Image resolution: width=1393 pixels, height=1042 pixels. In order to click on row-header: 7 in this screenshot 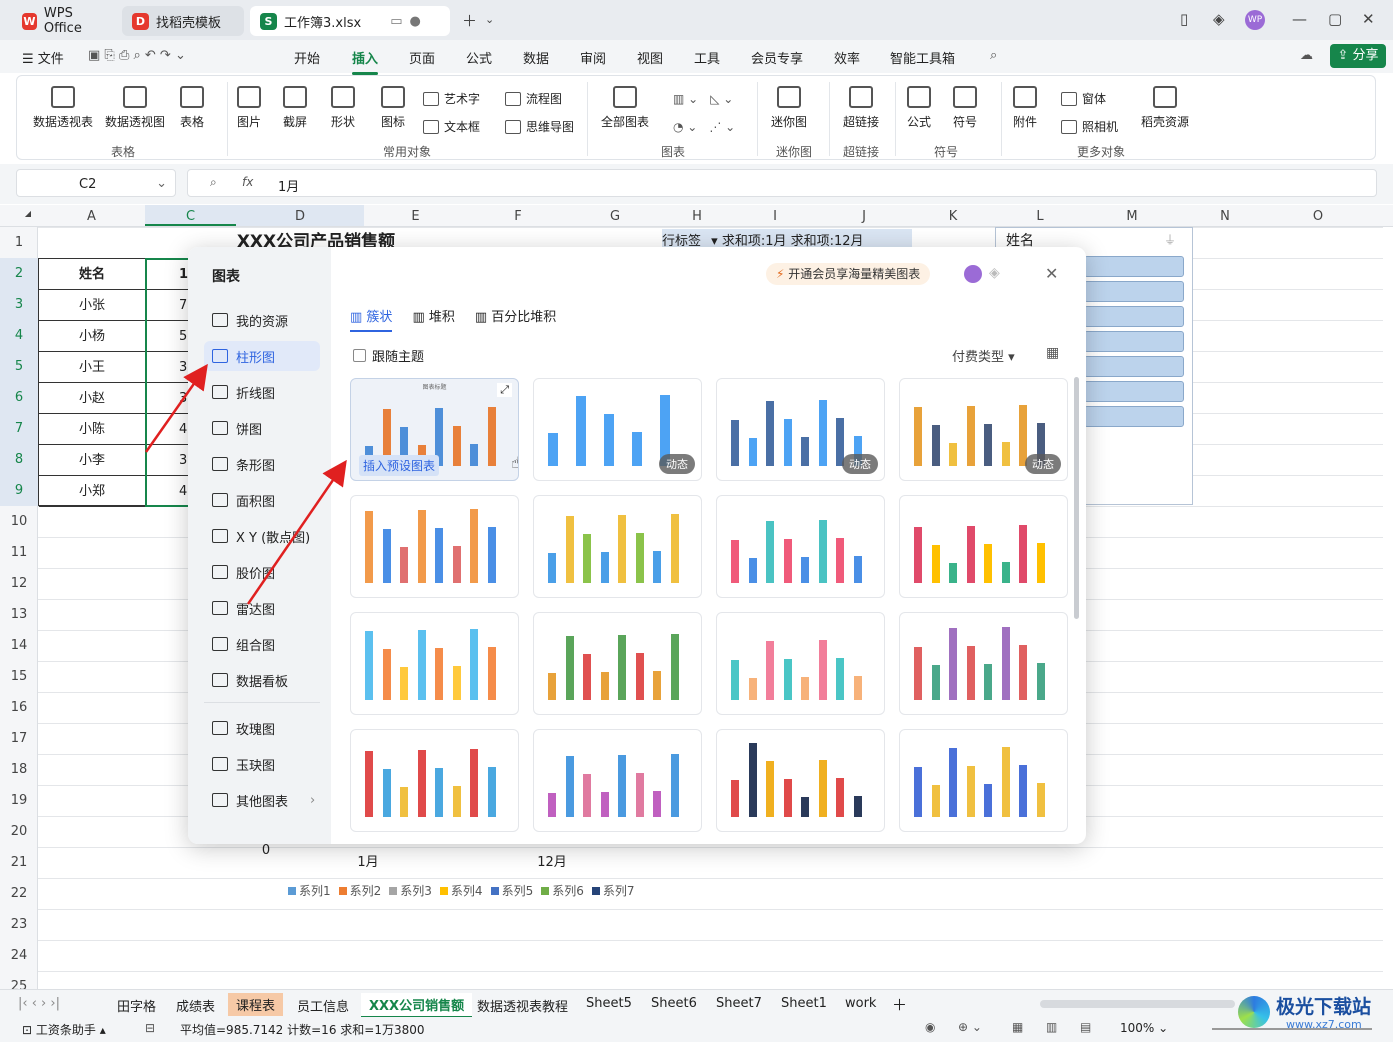, I will do `click(19, 428)`.